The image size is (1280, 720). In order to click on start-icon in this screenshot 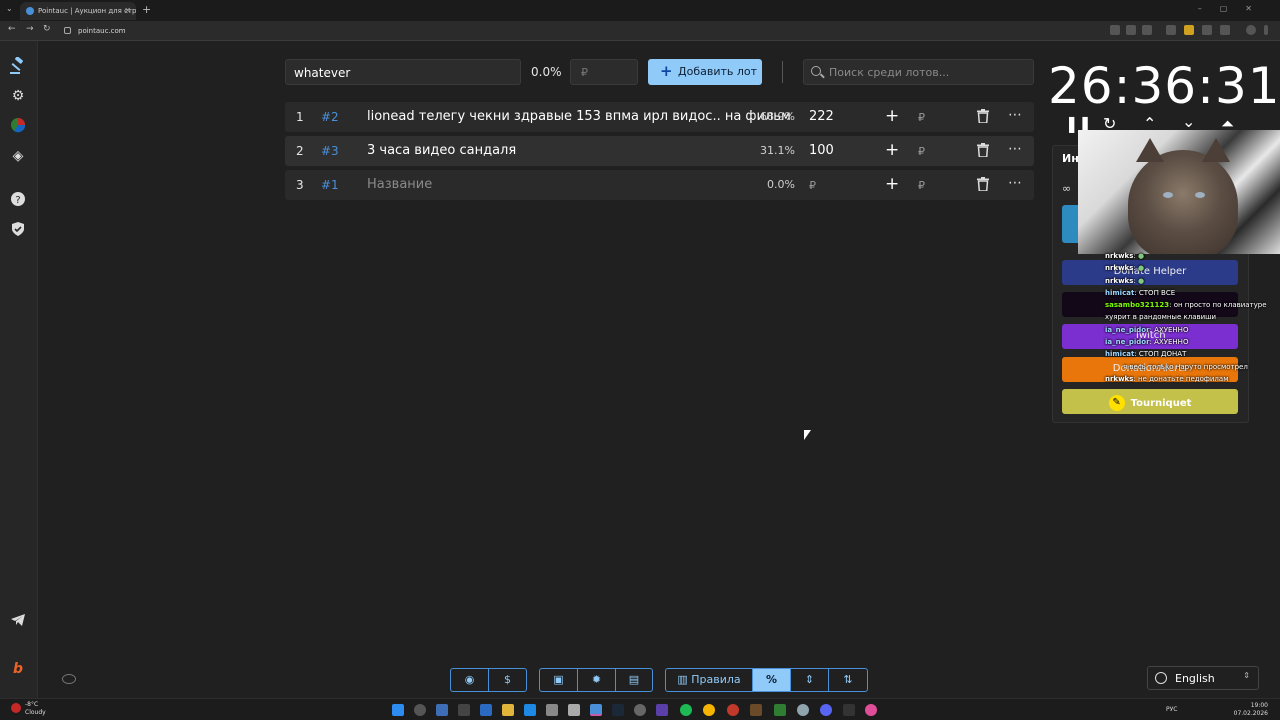, I will do `click(398, 710)`.